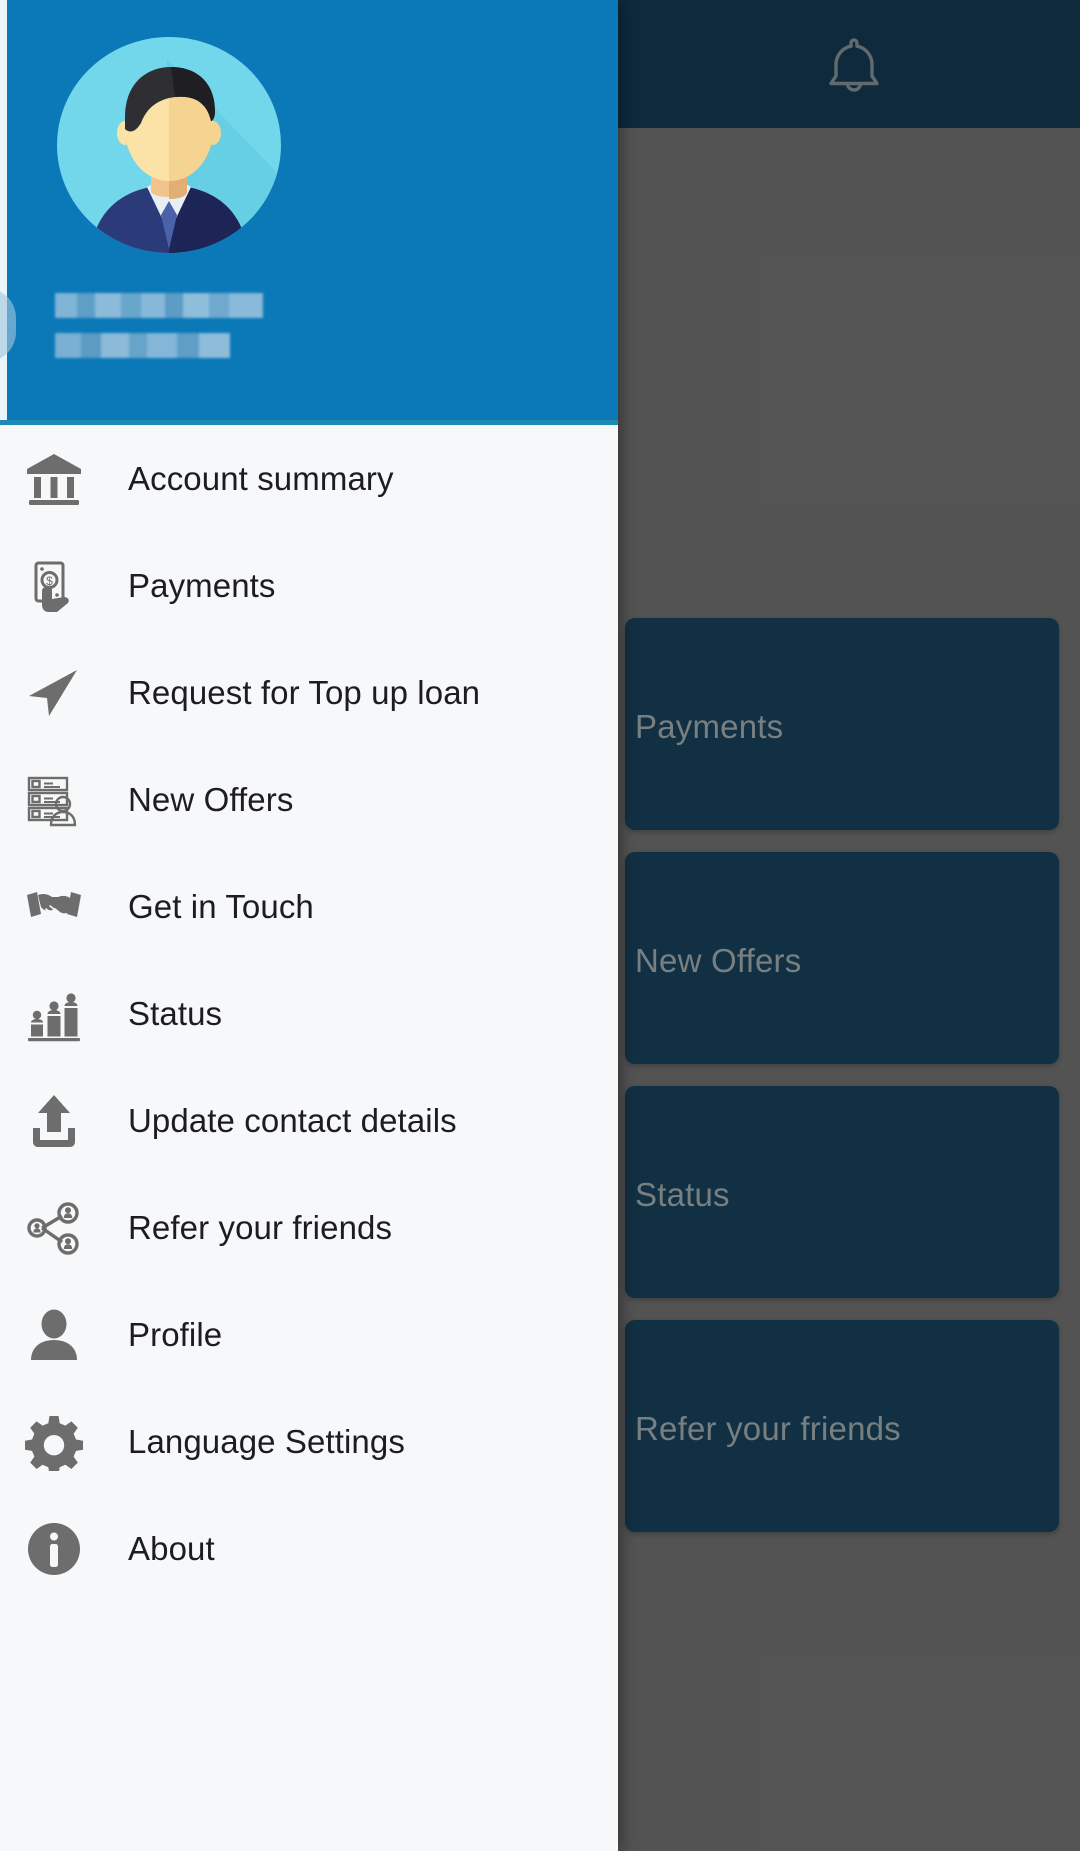  What do you see at coordinates (175, 1334) in the screenshot?
I see `menu-item-label: Profile` at bounding box center [175, 1334].